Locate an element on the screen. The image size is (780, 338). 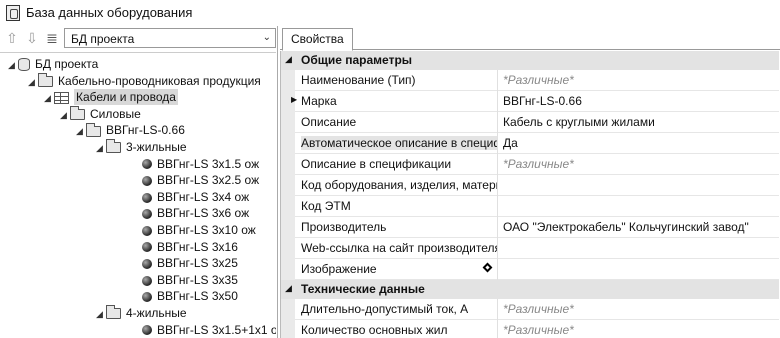
property-value: ВВГнг-LS-0.66 is located at coordinates (542, 101).